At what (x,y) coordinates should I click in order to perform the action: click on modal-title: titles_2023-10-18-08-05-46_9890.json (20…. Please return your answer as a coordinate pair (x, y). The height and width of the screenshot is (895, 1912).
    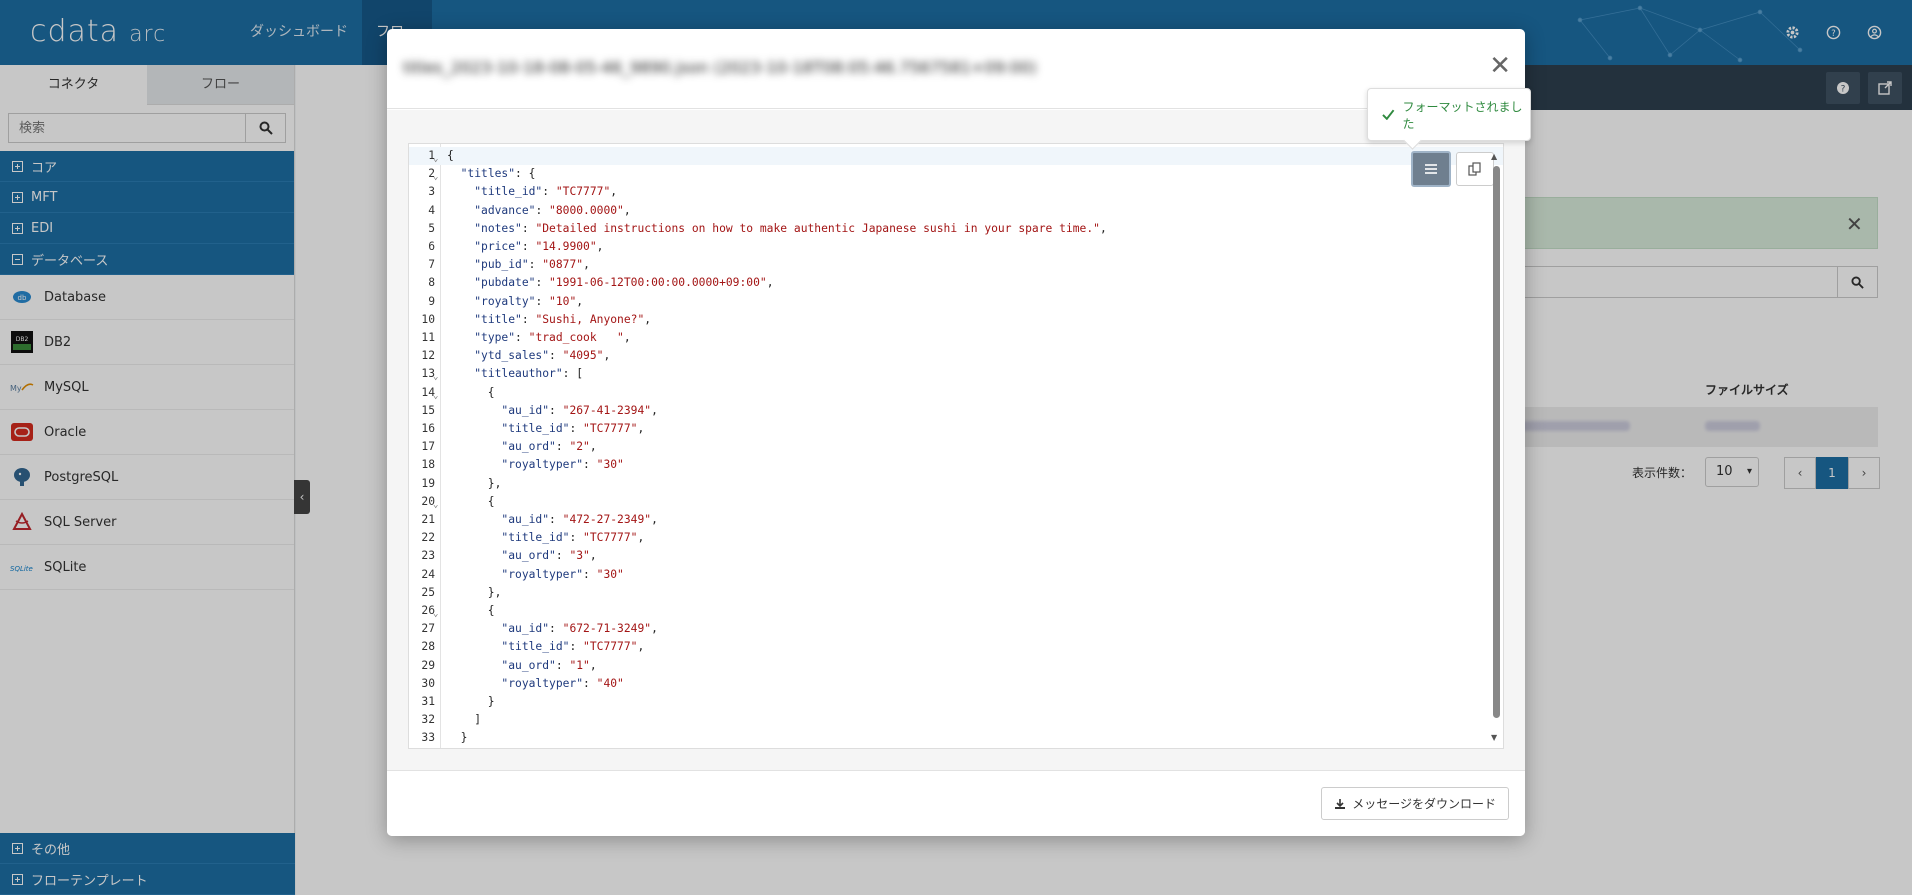
    Looking at the image, I should click on (720, 67).